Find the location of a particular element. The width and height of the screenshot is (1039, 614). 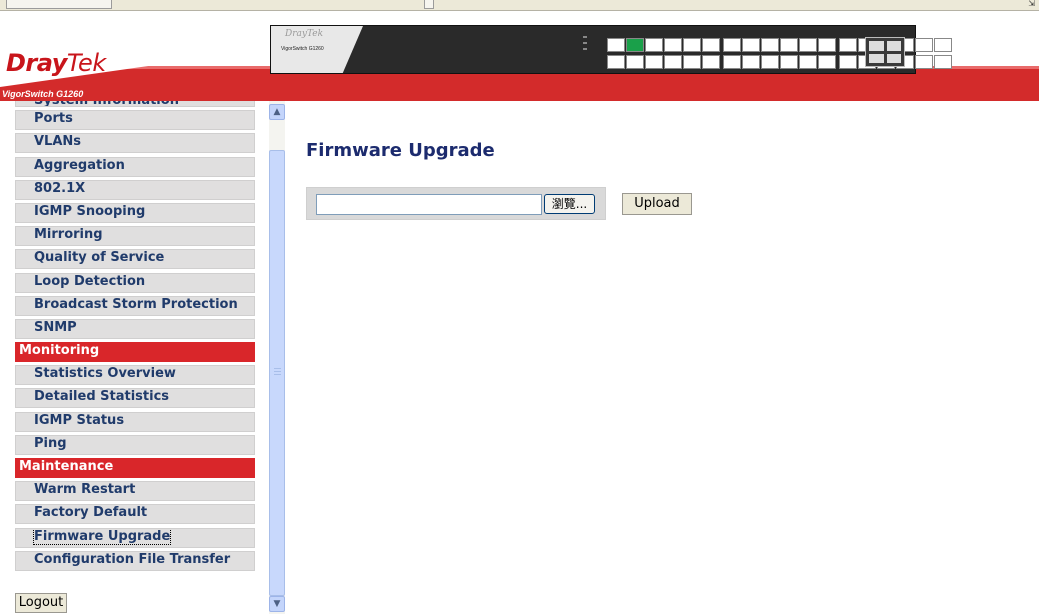

scroll-up-icon: ▲ is located at coordinates (277, 112).